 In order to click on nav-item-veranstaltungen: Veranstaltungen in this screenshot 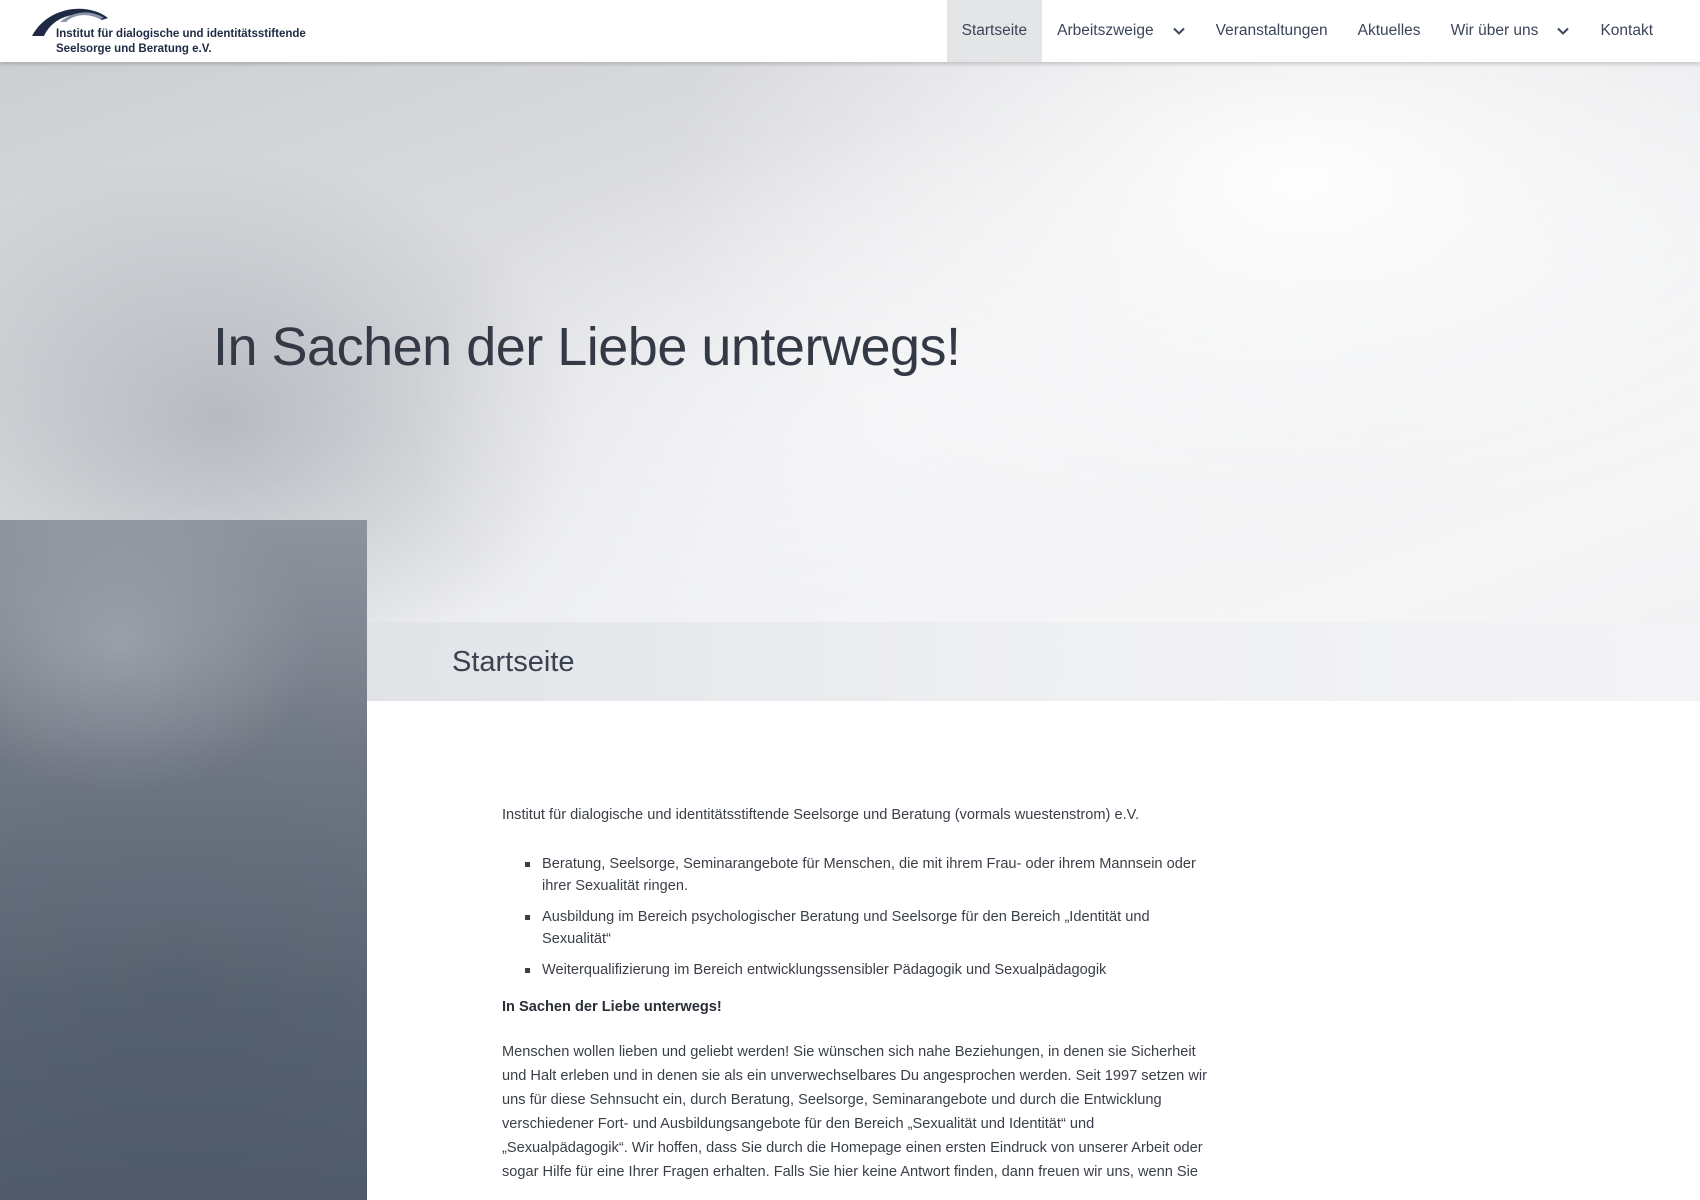, I will do `click(1272, 31)`.